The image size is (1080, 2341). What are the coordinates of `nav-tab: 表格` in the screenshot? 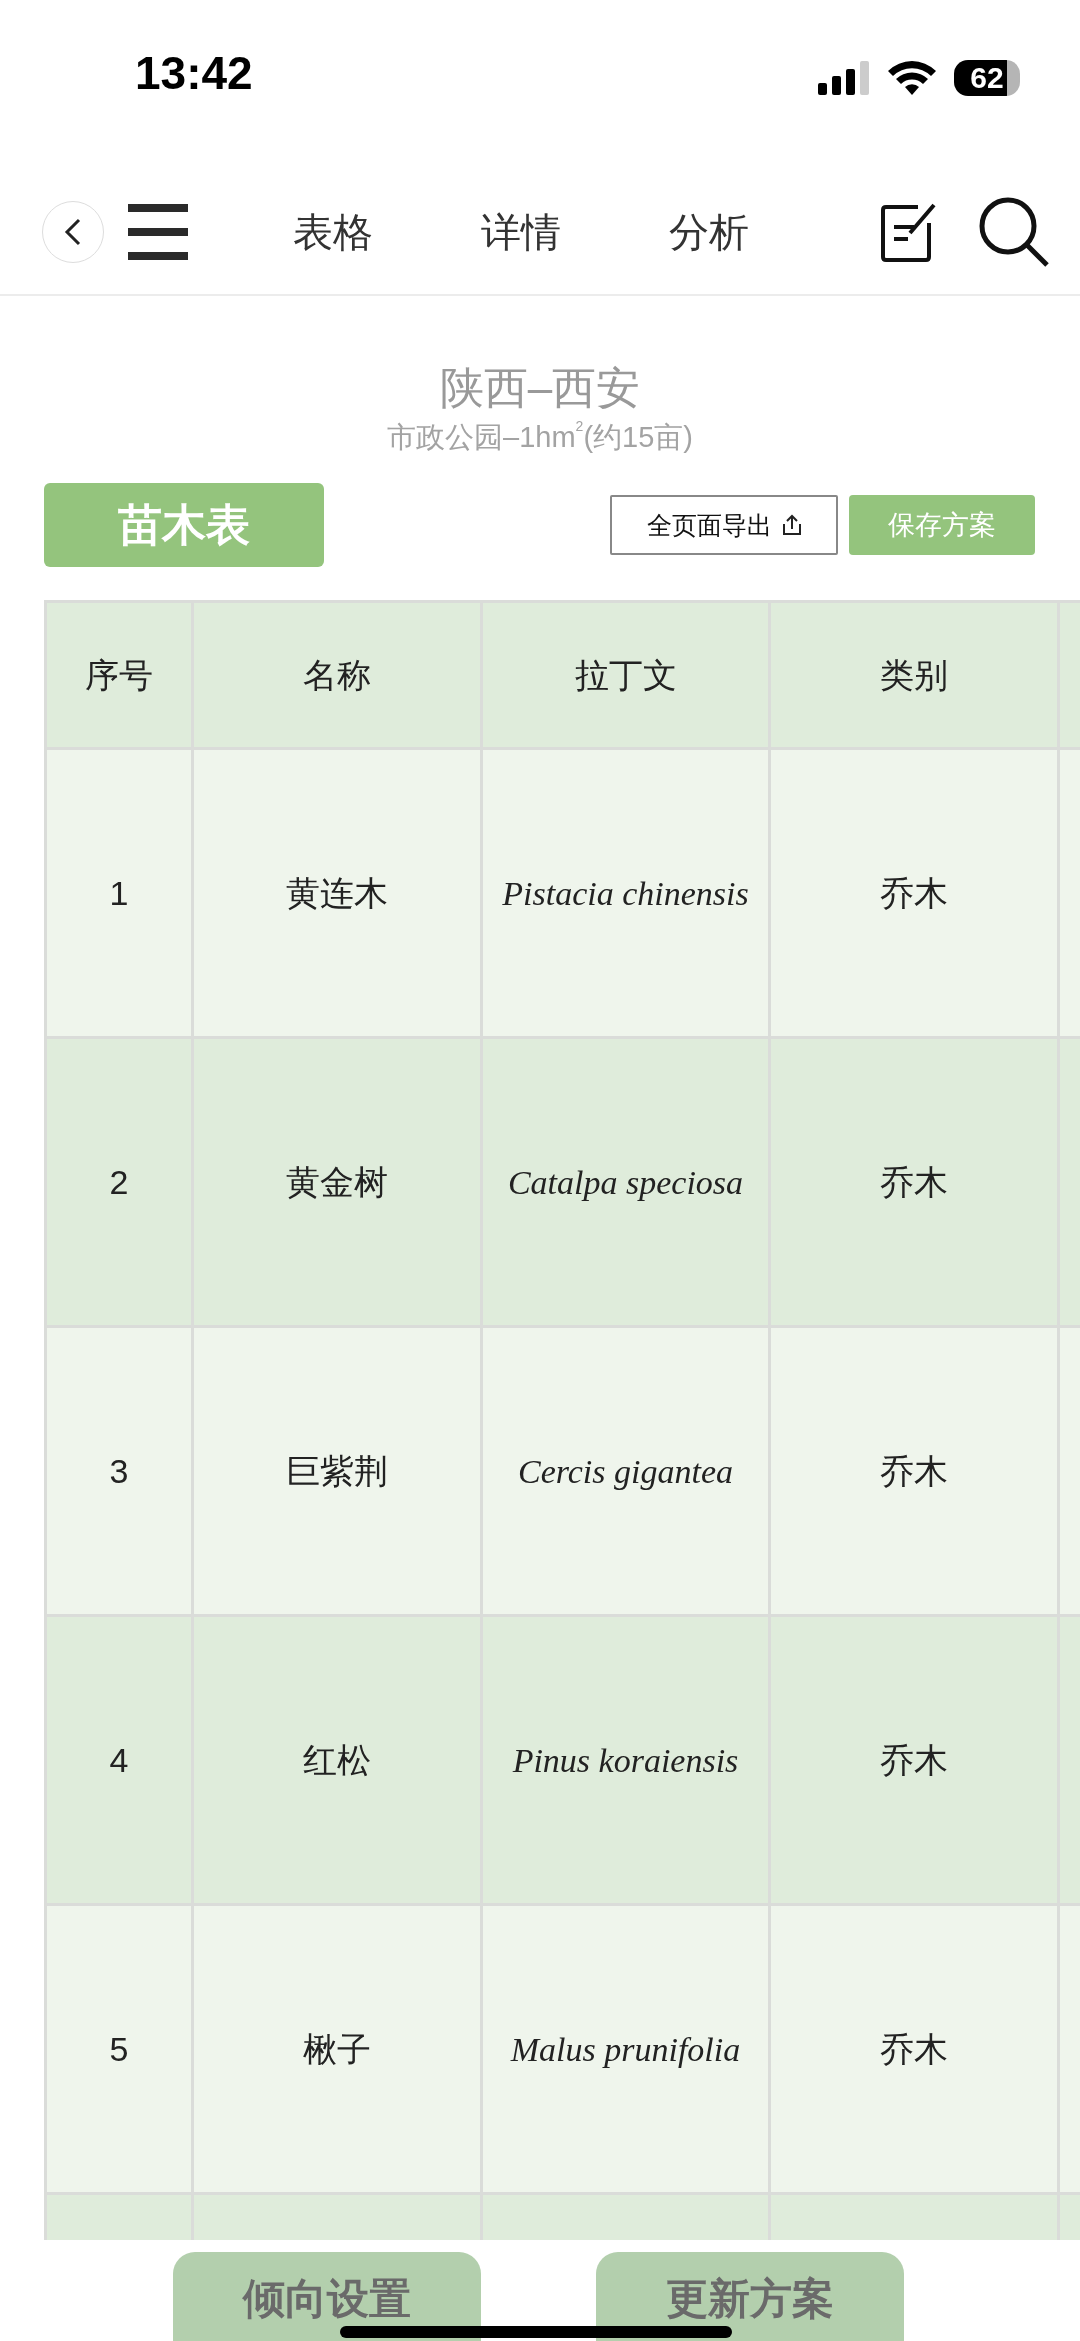 It's located at (333, 232).